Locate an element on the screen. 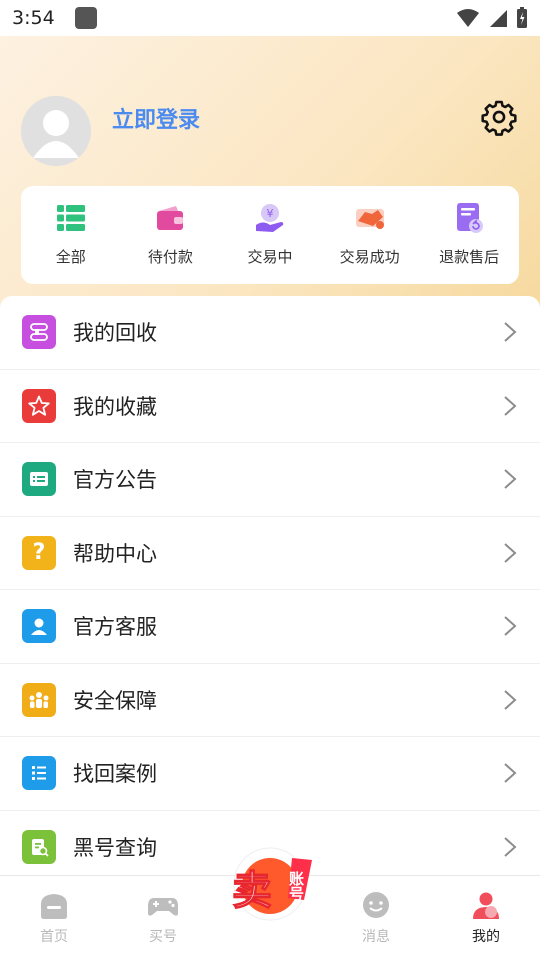 The height and width of the screenshot is (960, 540). order-card: 全部 待付款 ¥ 交易中 交易成功 退款售后 is located at coordinates (270, 235).